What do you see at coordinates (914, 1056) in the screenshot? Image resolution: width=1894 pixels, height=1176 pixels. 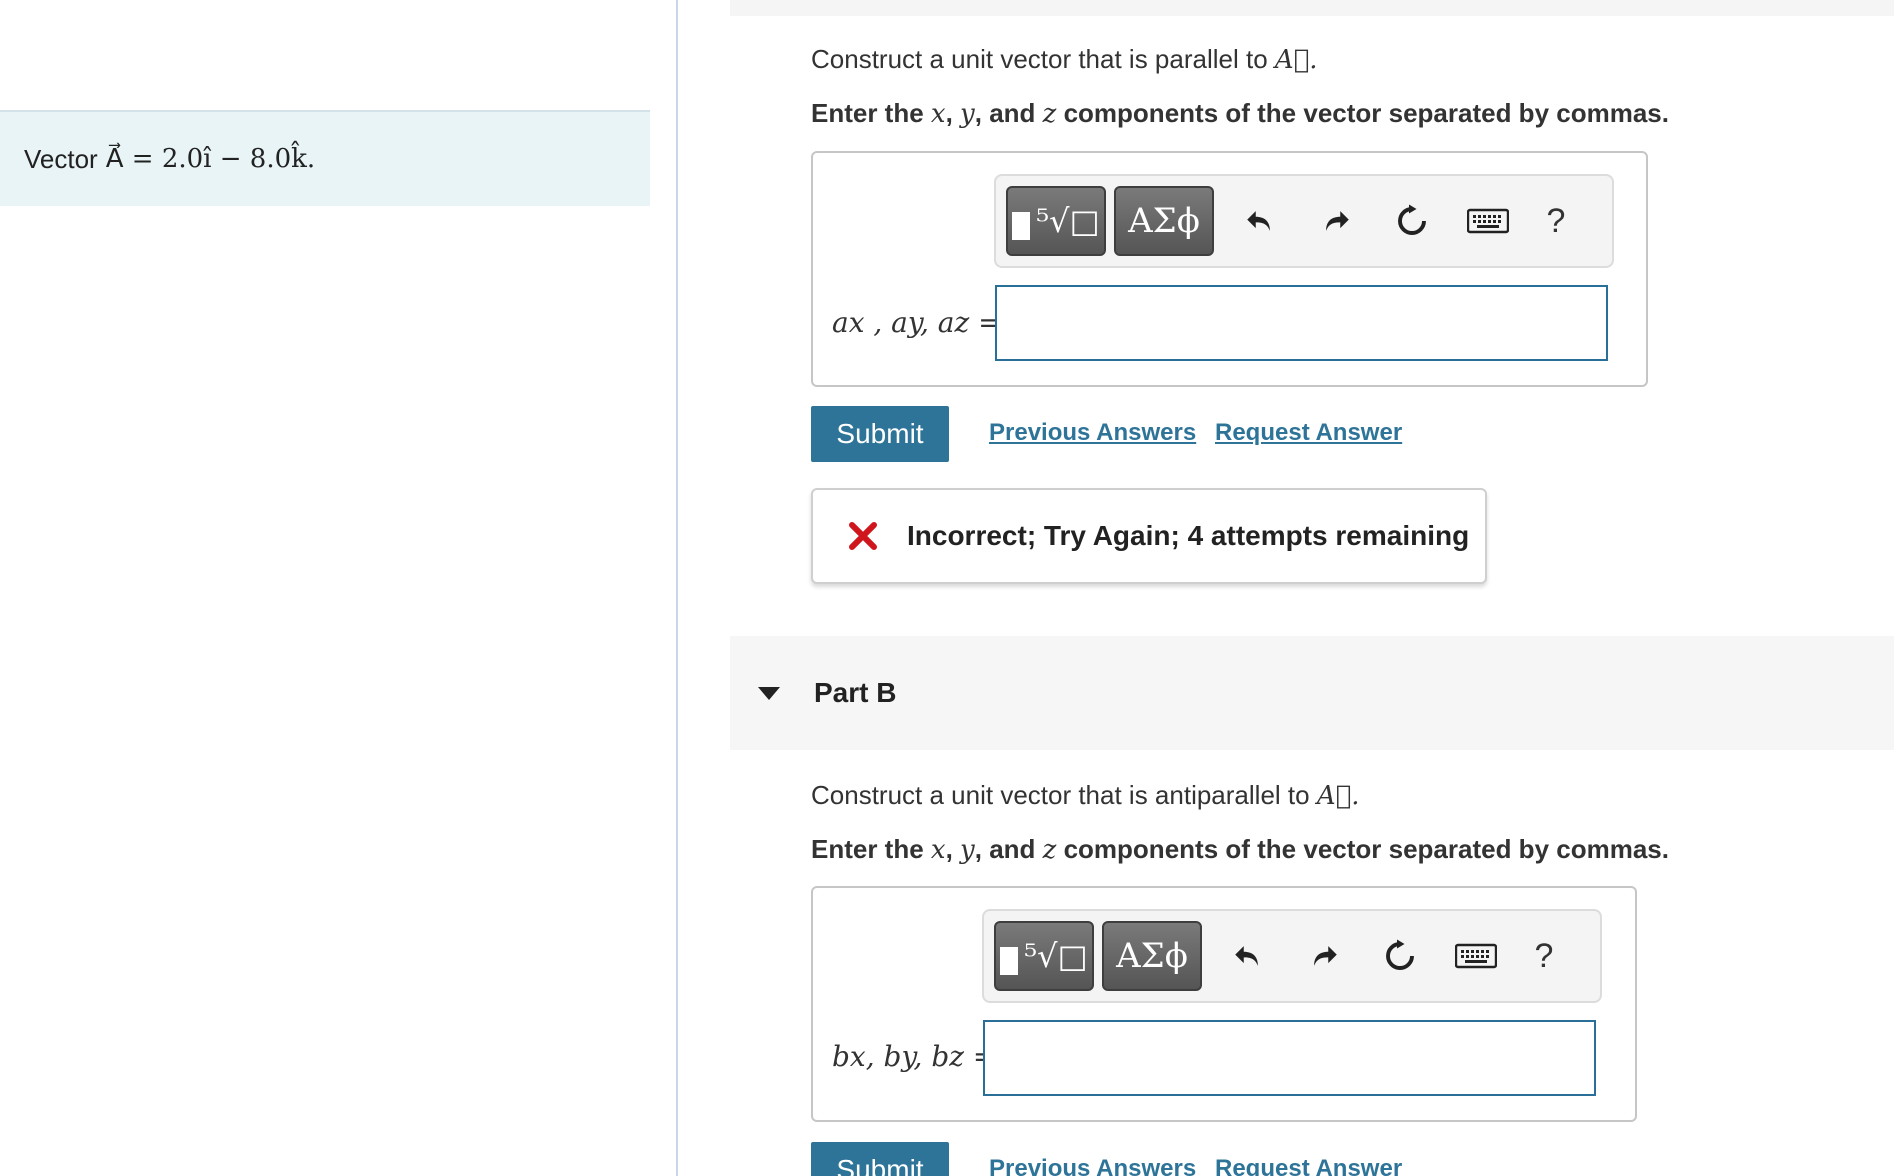 I see `part-b-variable-label: bx, by, bz =` at bounding box center [914, 1056].